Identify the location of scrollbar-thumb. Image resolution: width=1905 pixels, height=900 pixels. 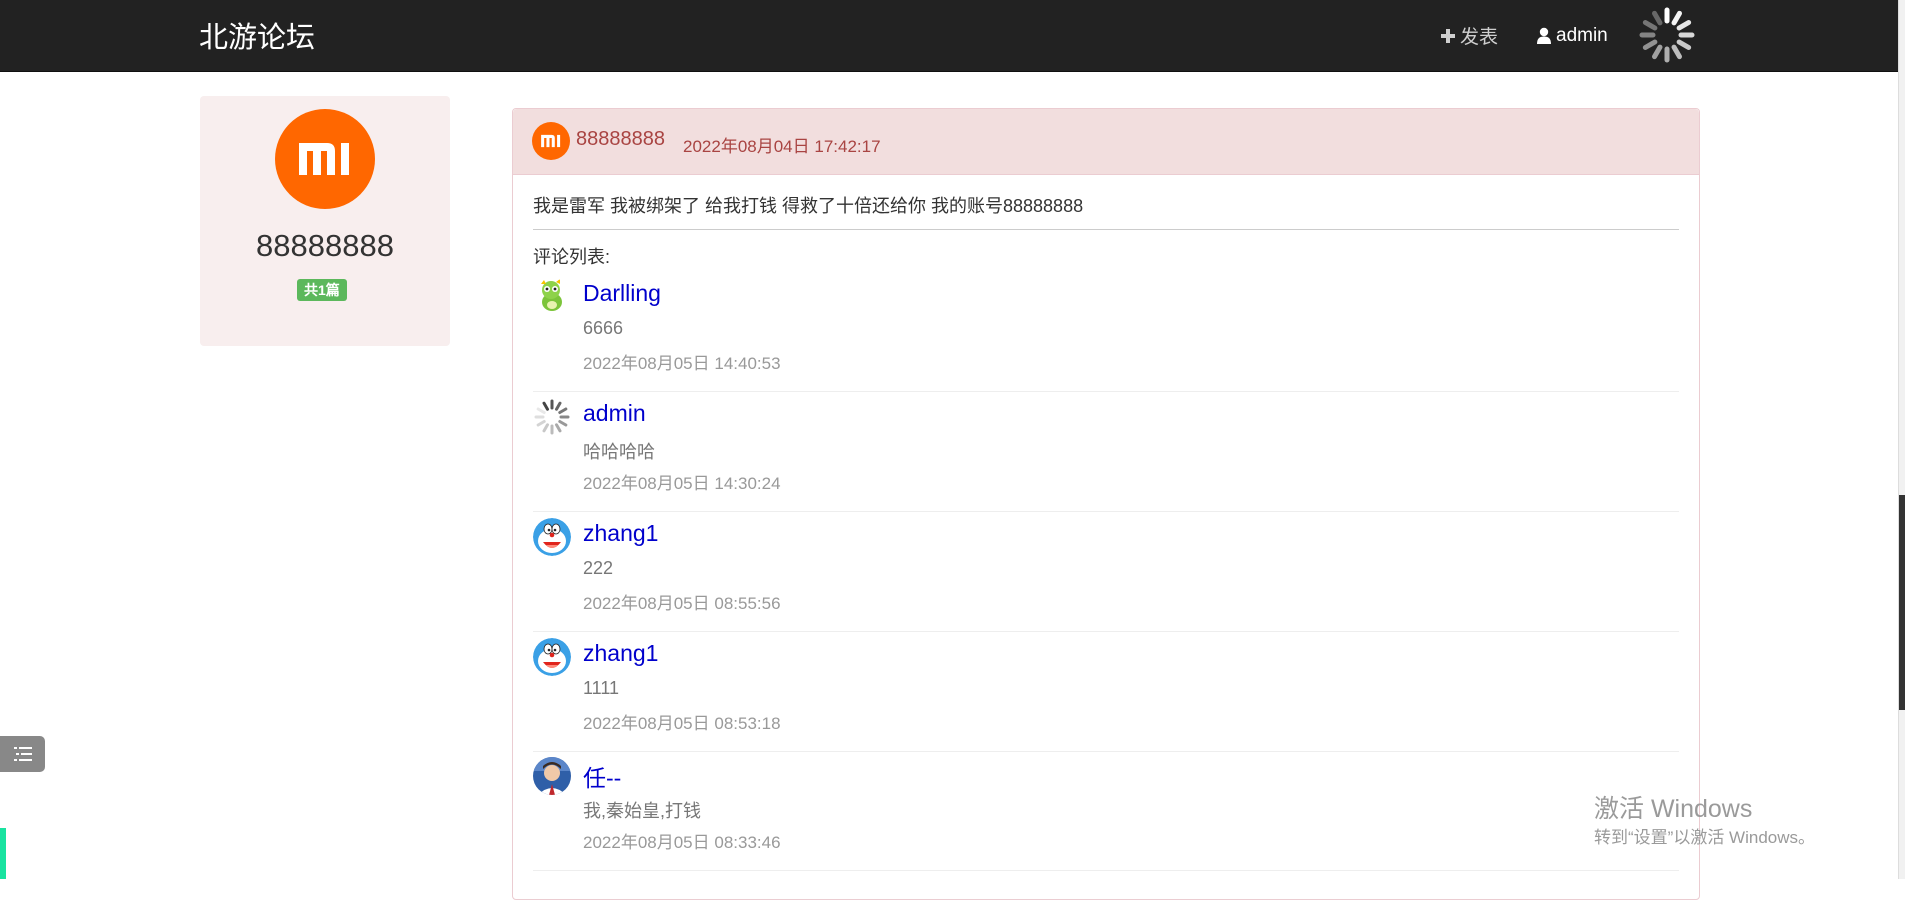
(1902, 602).